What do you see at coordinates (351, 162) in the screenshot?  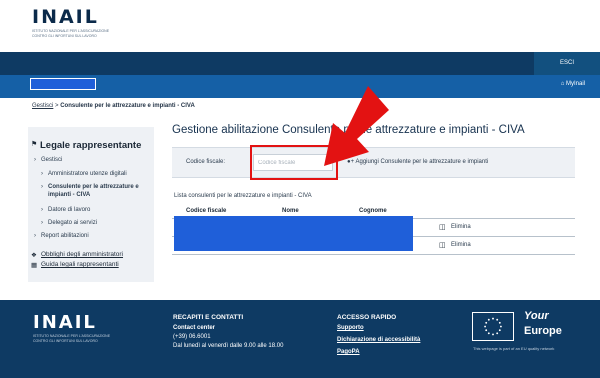 I see `add-user-icon: ●+` at bounding box center [351, 162].